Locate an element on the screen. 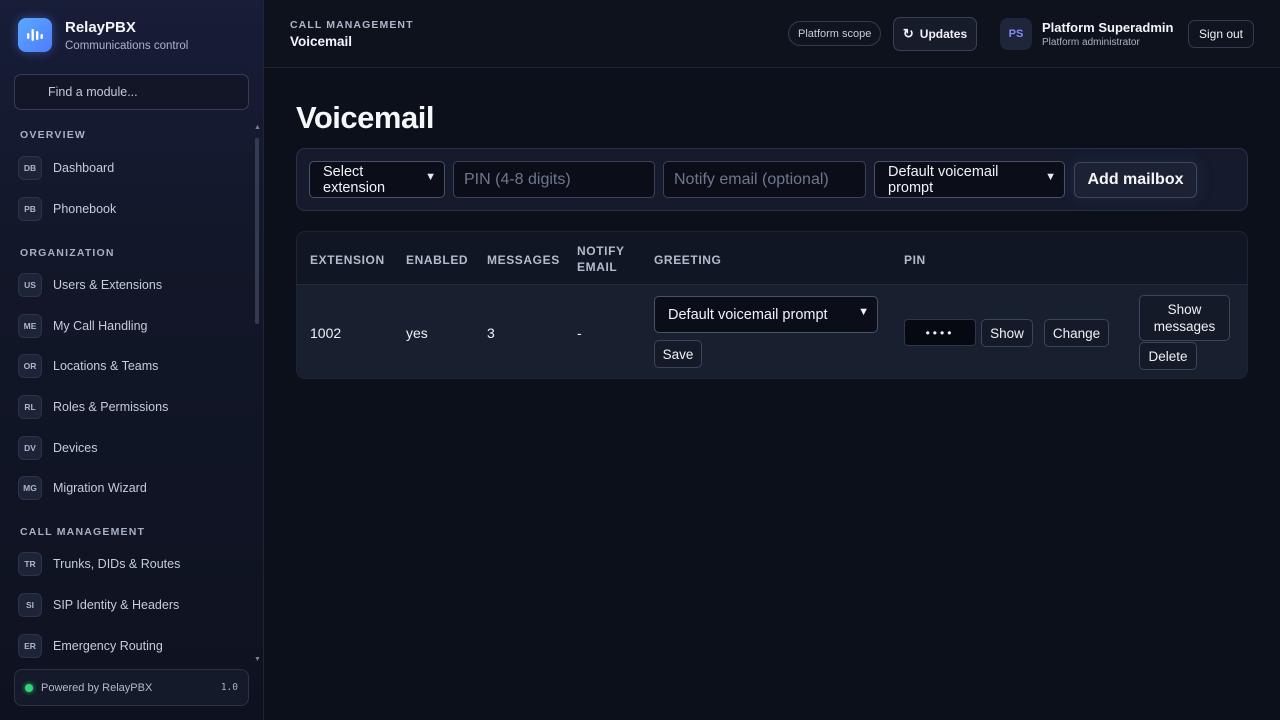 The width and height of the screenshot is (1280, 720). sidebar-item-users-extensions: US Users & Extensions is located at coordinates (90, 285).